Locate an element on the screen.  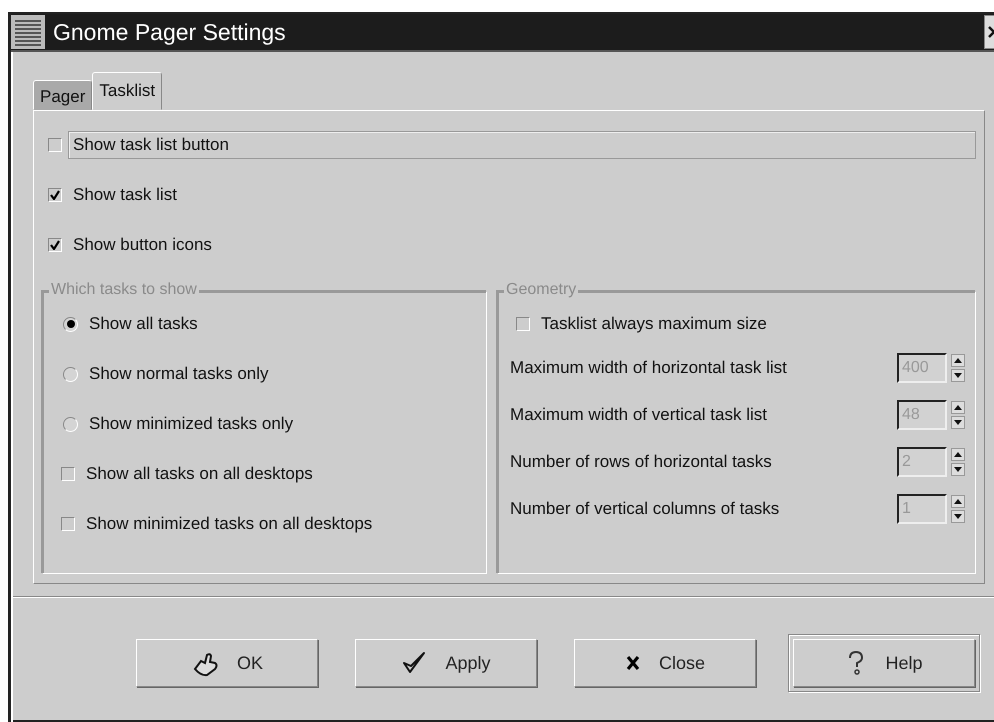
dialog-button: Help is located at coordinates (884, 663).